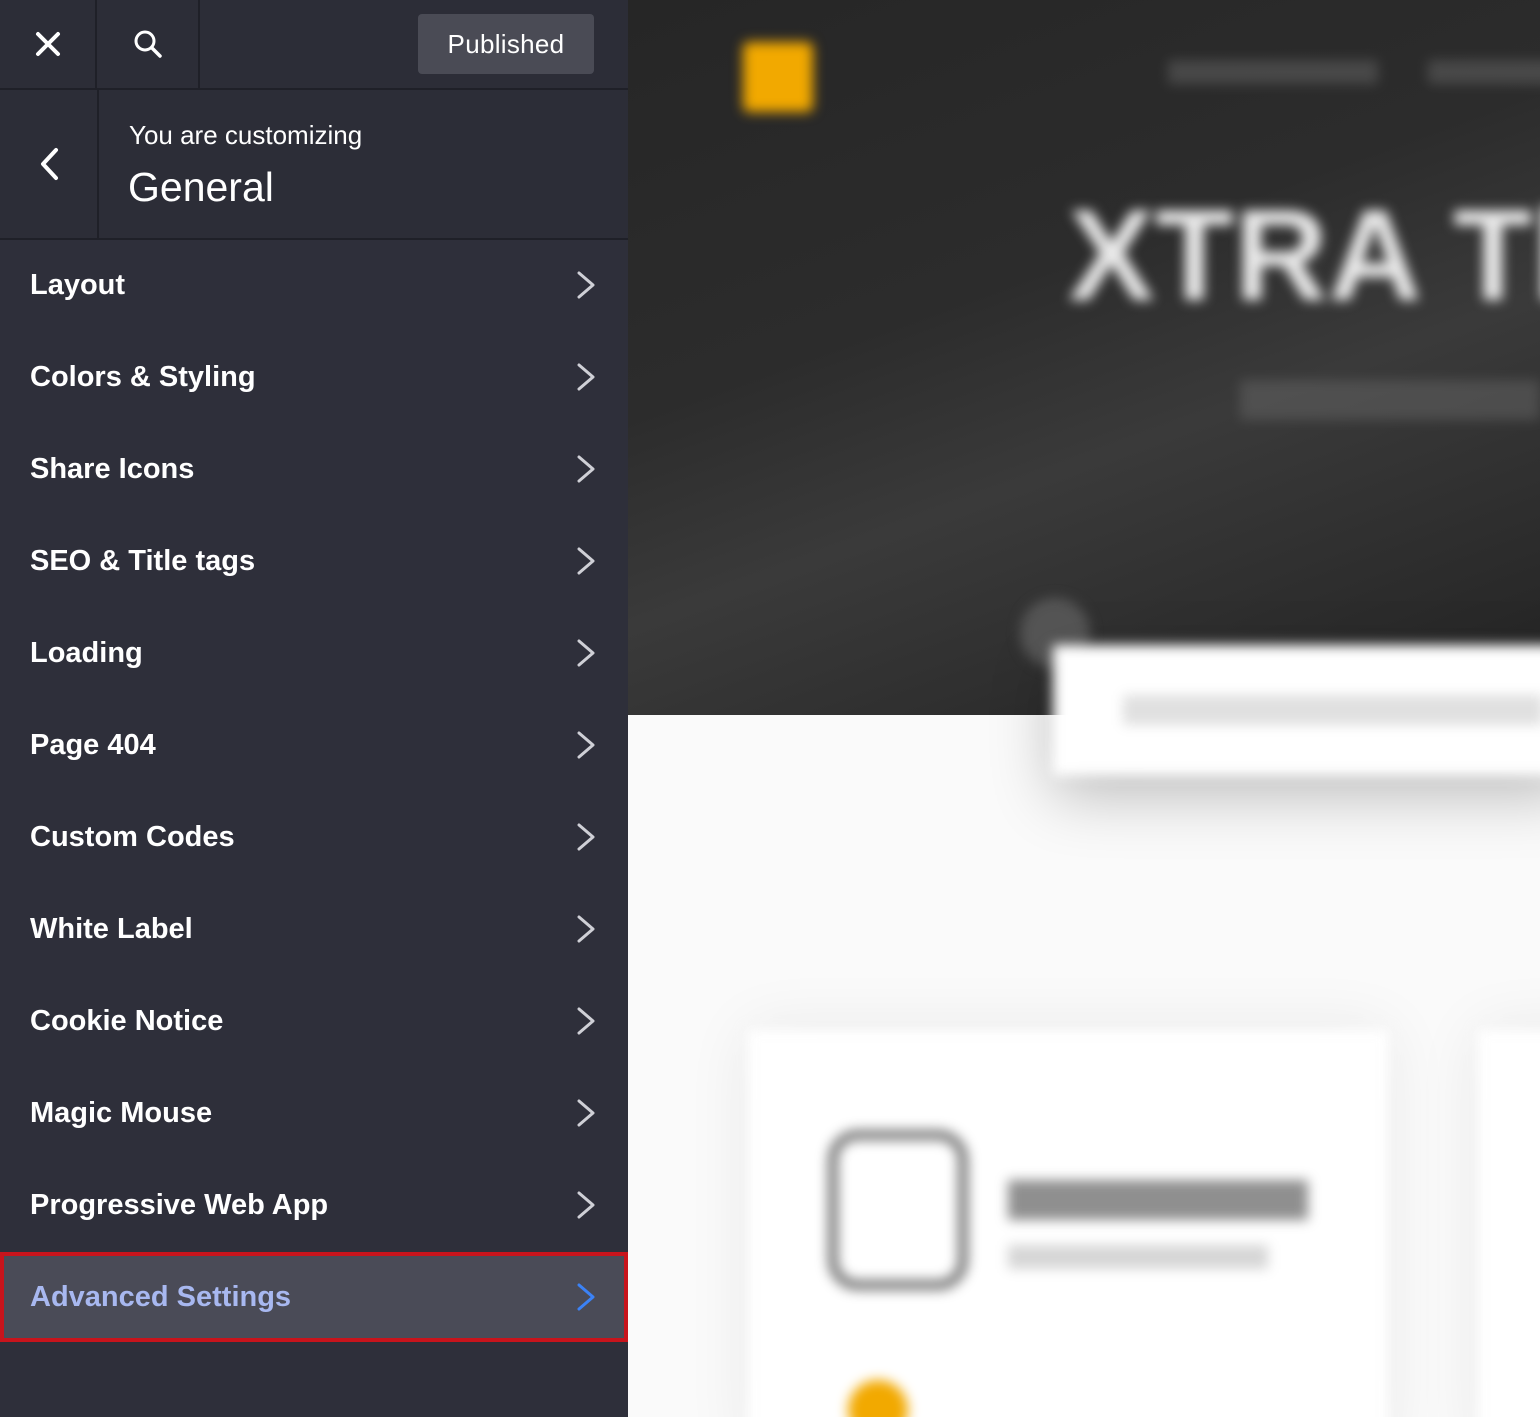 This screenshot has width=1540, height=1417. Describe the element at coordinates (121, 1113) in the screenshot. I see `menu-item-label: Magic Mouse` at that location.